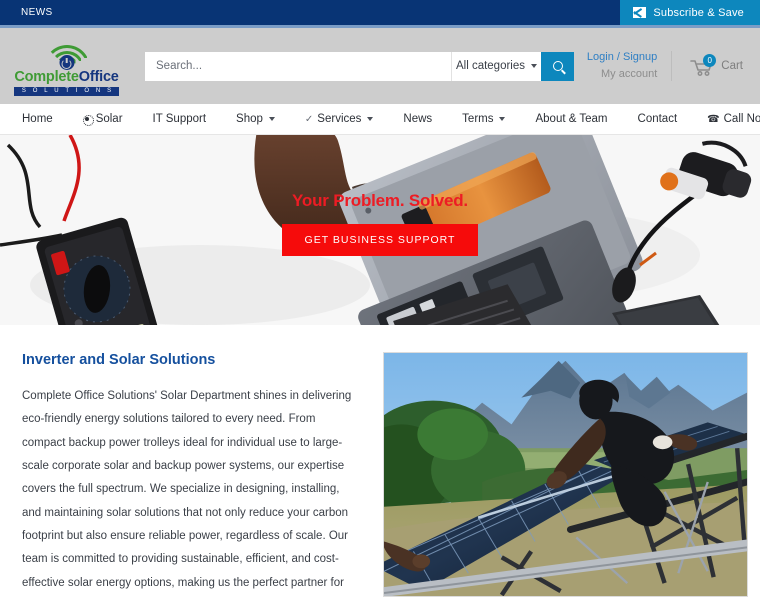 Image resolution: width=760 pixels, height=600 pixels. I want to click on search-button, so click(557, 66).